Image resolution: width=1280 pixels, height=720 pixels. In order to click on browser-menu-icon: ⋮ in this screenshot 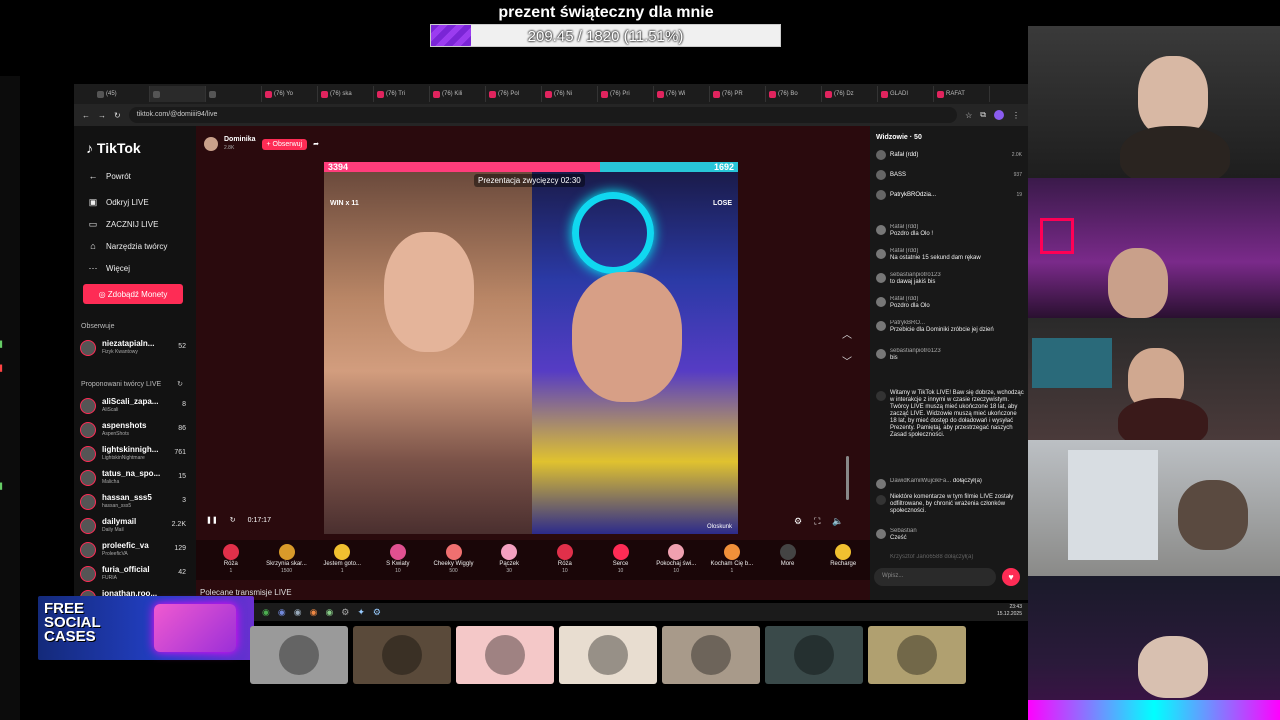, I will do `click(1016, 115)`.